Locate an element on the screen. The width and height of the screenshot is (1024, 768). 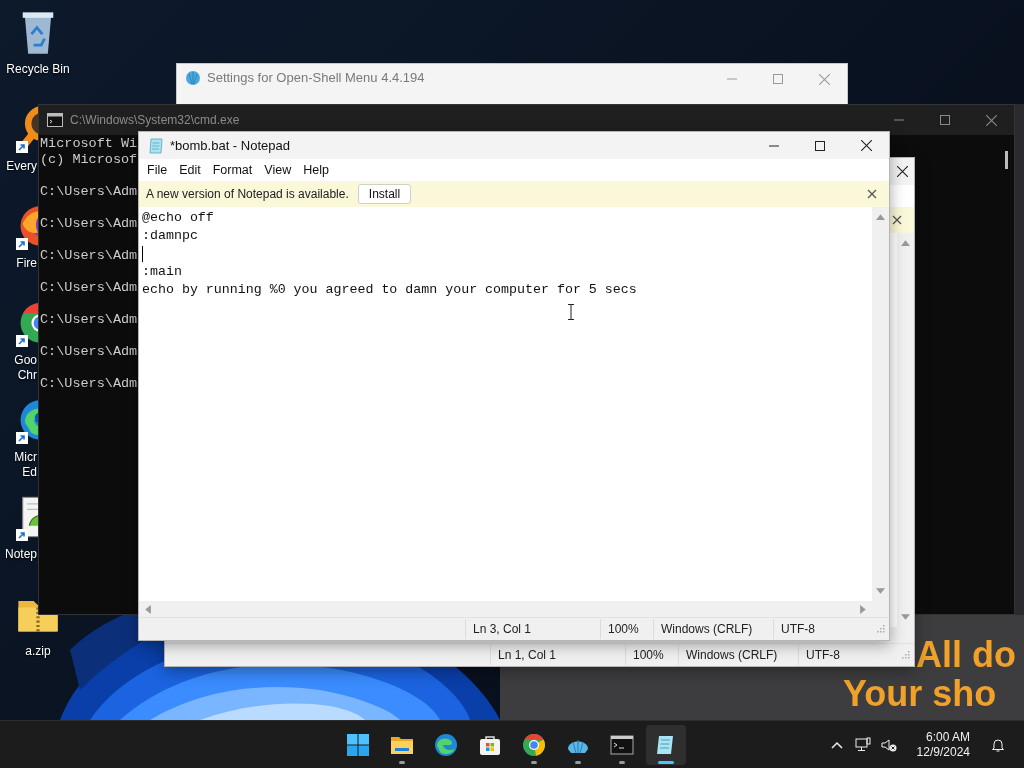
status-field: Ln 1, Col 1 is located at coordinates (557, 655).